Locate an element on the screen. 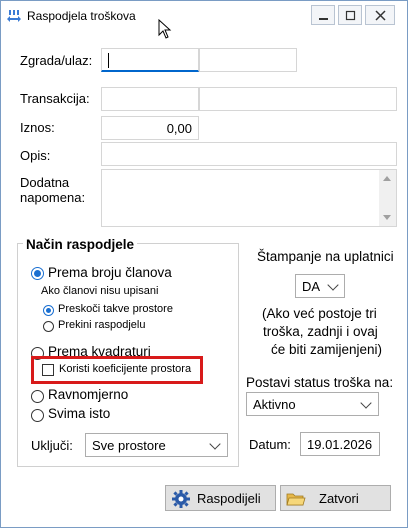  iznos-input: 0,00 is located at coordinates (150, 128).